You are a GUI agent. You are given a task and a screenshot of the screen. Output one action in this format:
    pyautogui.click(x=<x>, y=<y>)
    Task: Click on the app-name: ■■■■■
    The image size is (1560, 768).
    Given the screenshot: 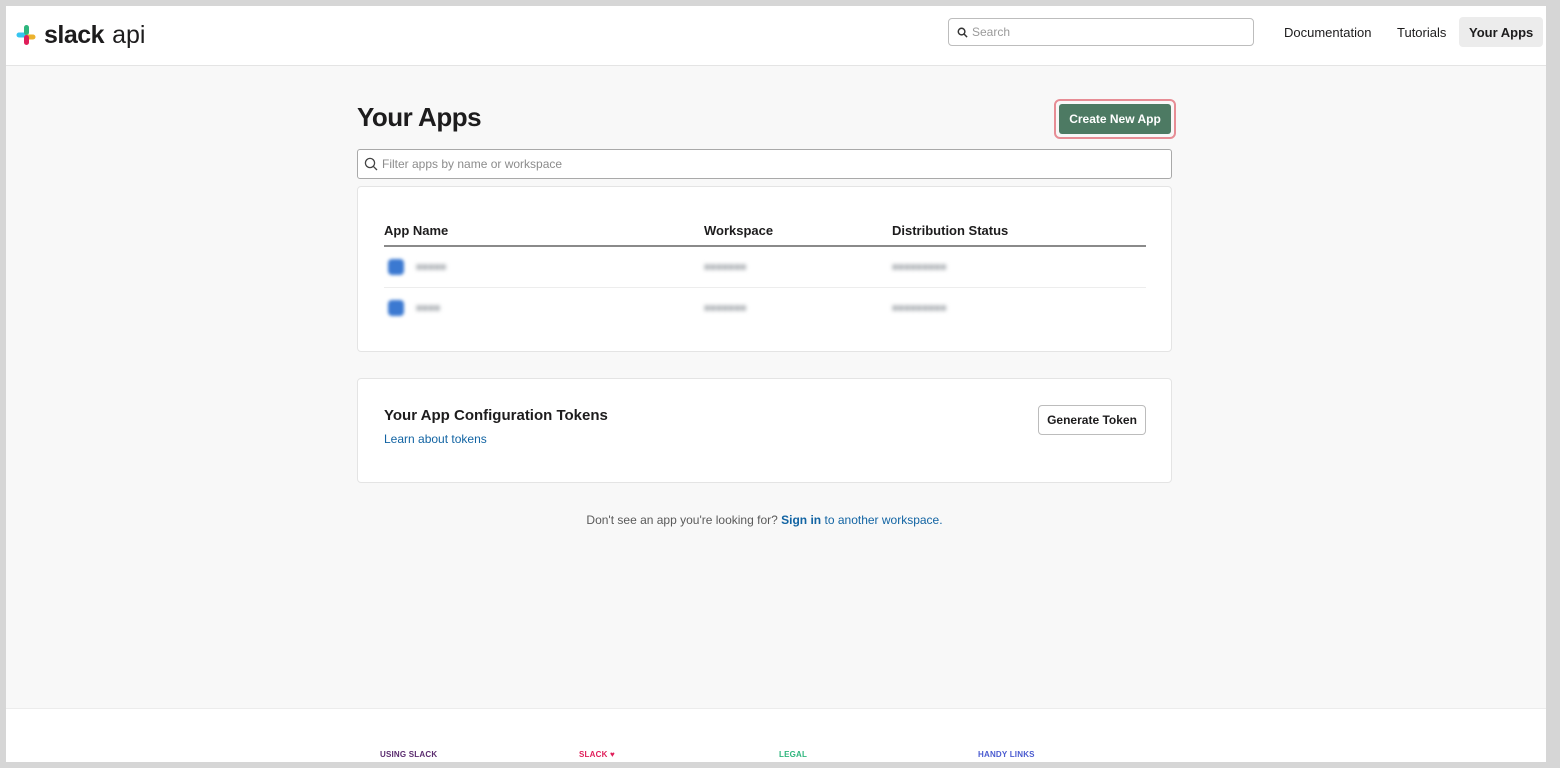 What is the action you would take?
    pyautogui.click(x=431, y=267)
    